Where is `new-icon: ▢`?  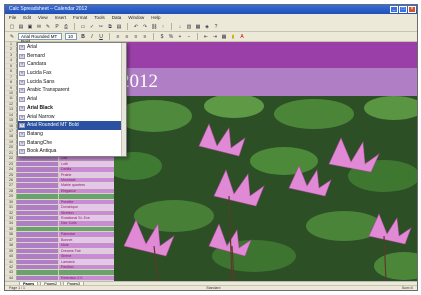 new-icon: ▢ is located at coordinates (12, 27).